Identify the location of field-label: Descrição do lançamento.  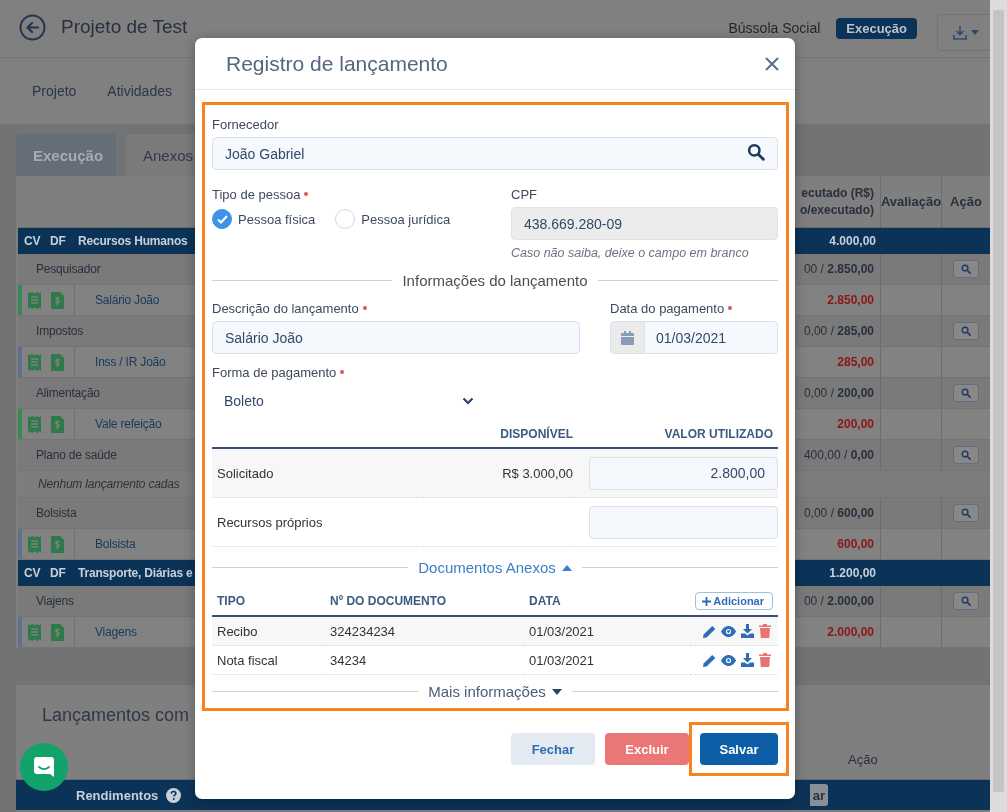
(285, 308).